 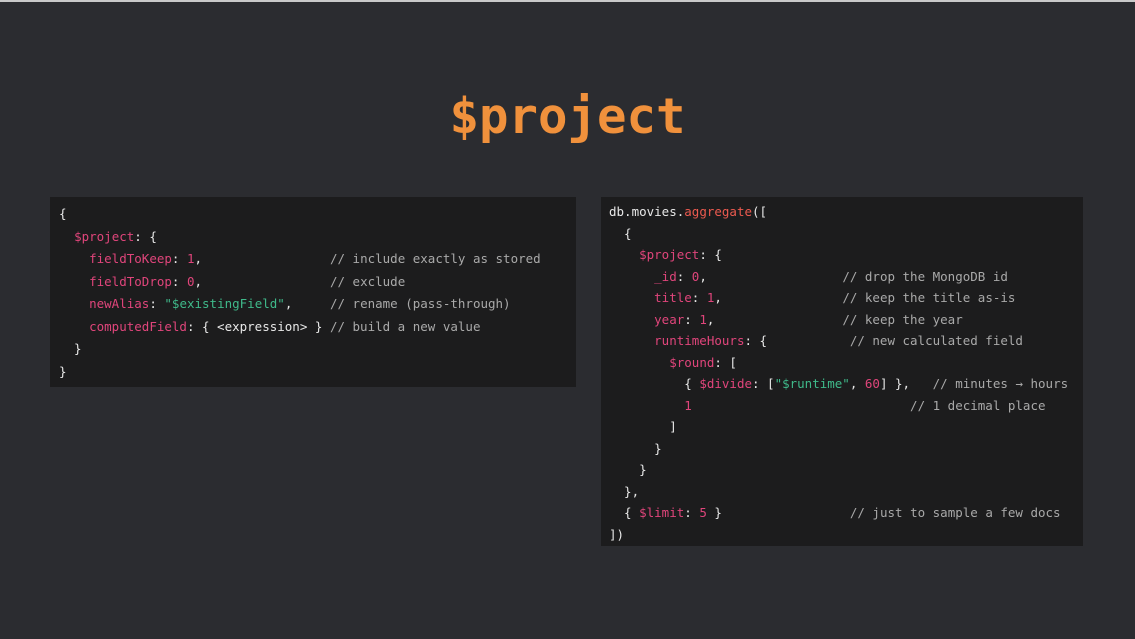 What do you see at coordinates (367, 281) in the screenshot?
I see `code-comment: // exclude` at bounding box center [367, 281].